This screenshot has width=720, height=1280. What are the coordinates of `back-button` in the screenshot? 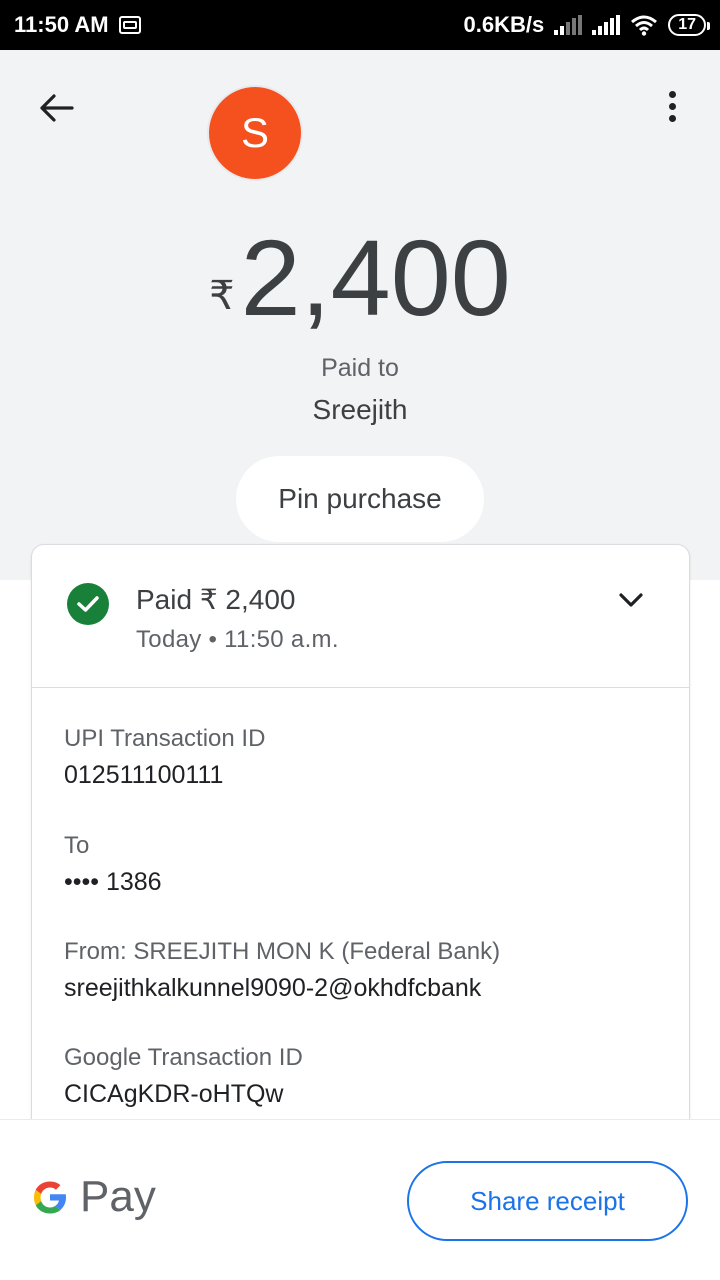 It's located at (56, 108).